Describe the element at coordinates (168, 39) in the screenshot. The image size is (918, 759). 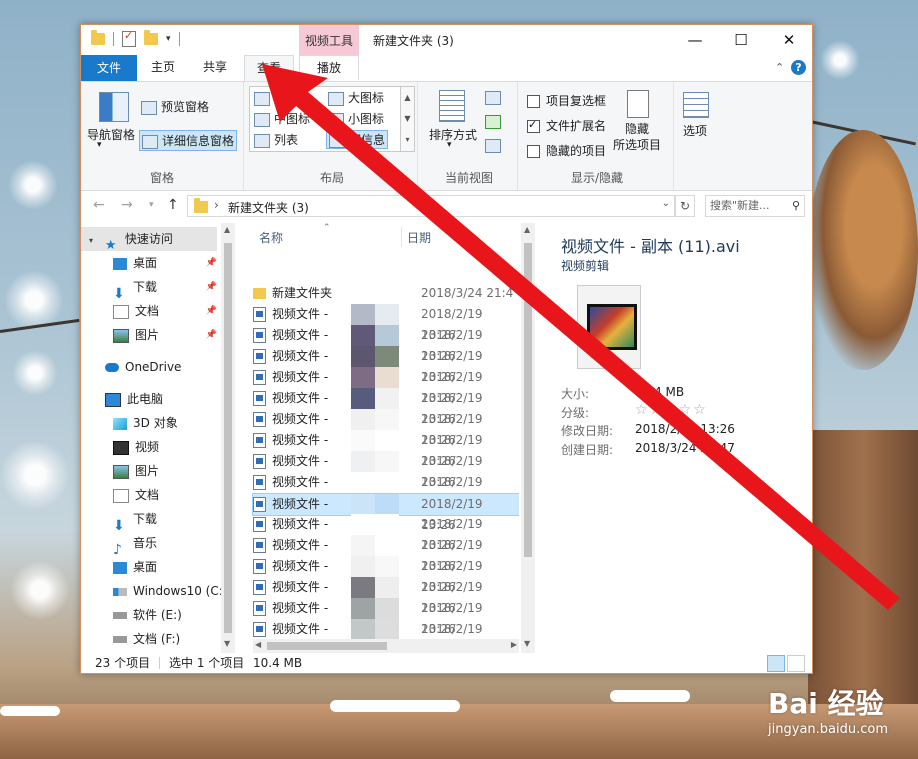
I see `customize-toolbar-icon: ▾` at that location.